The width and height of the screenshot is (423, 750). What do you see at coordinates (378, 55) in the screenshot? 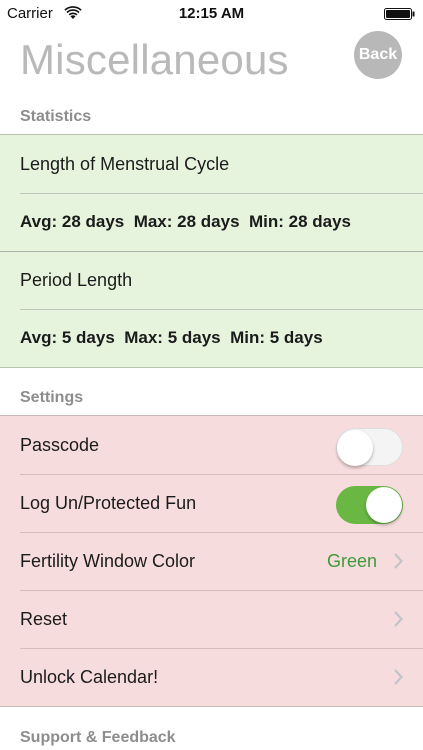
I see `back-button: Back` at bounding box center [378, 55].